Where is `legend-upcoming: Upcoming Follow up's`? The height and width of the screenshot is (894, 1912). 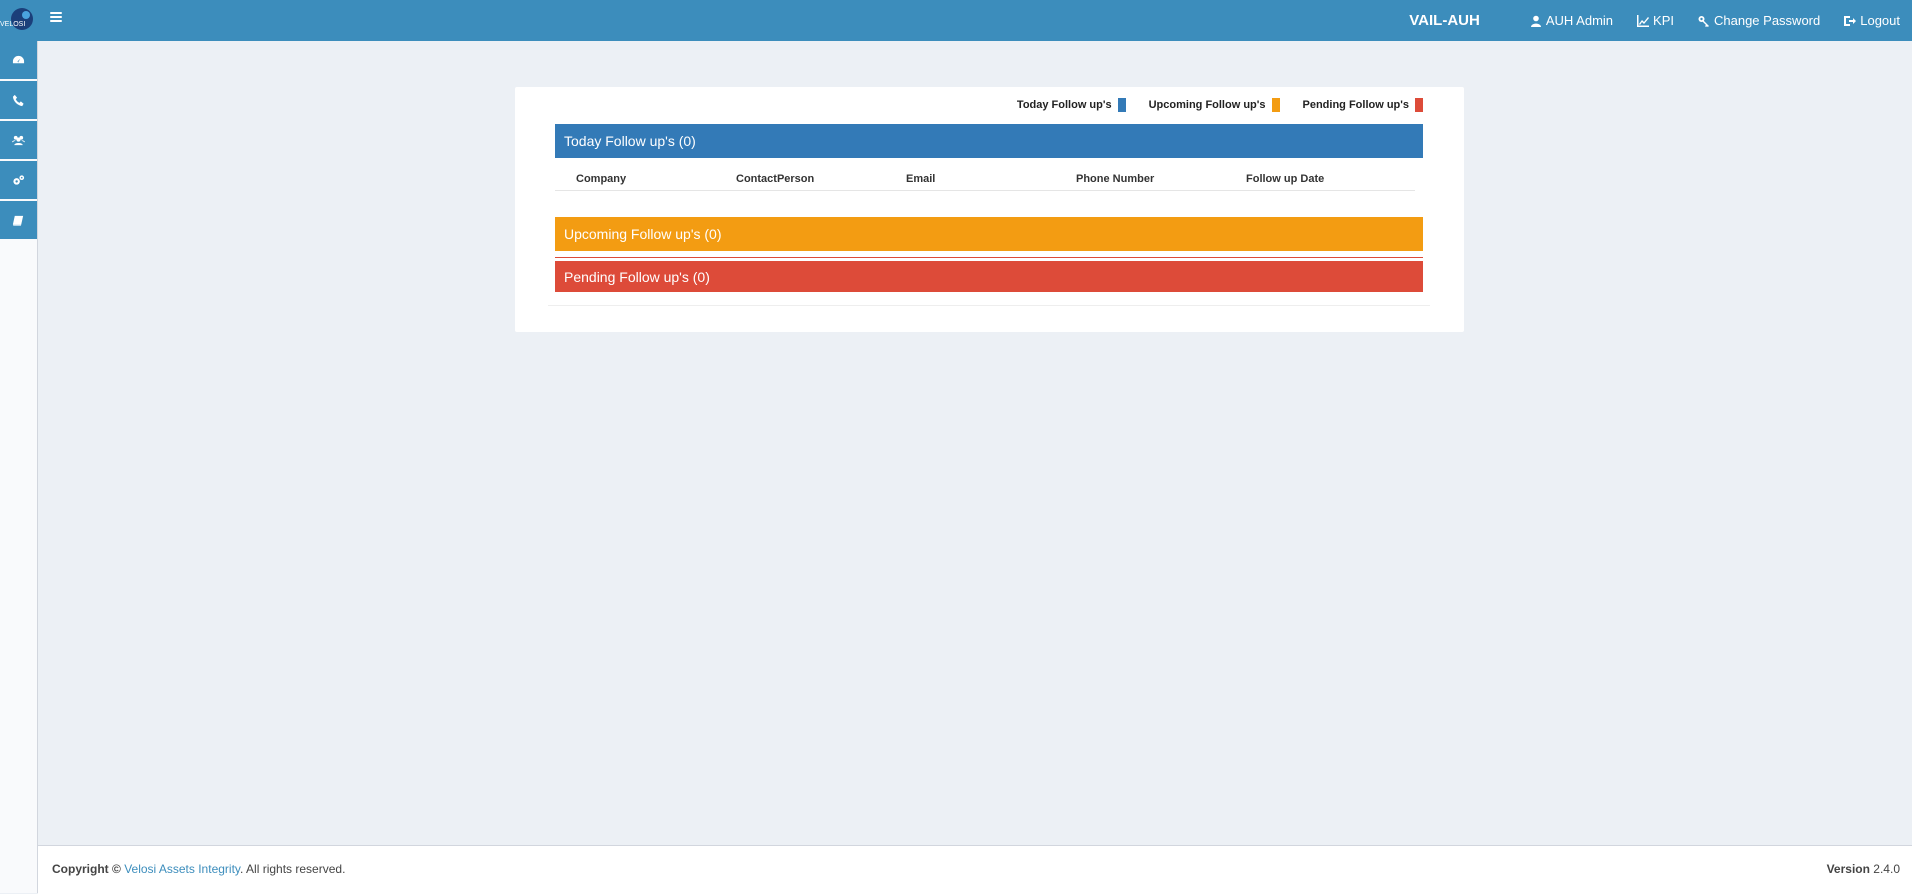
legend-upcoming: Upcoming Follow up's is located at coordinates (1214, 105).